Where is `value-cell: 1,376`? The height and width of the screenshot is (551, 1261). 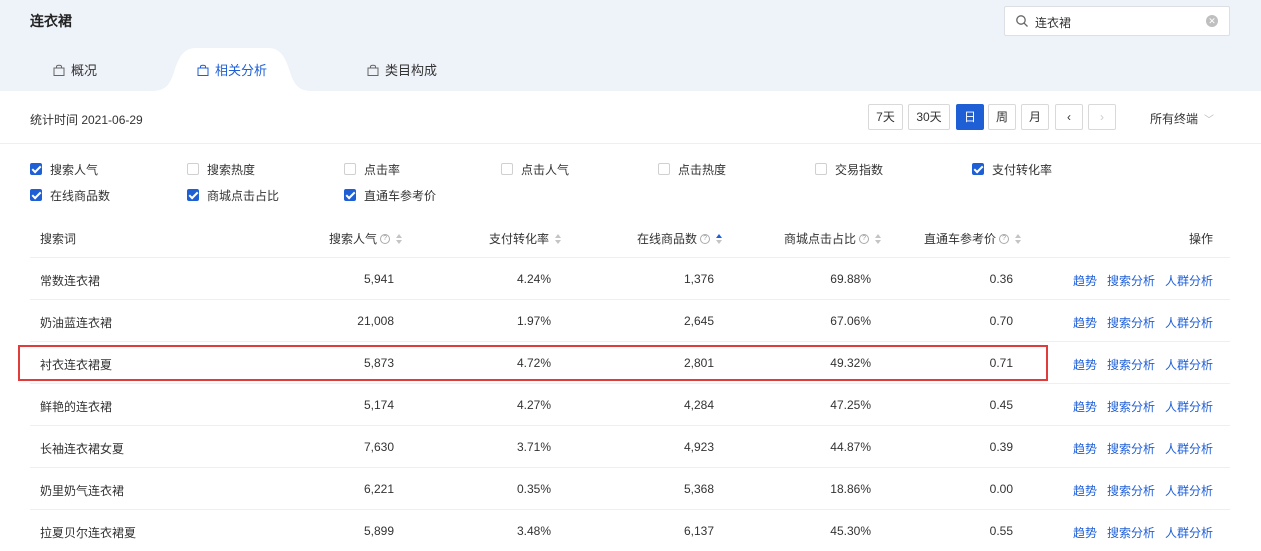
value-cell: 1,376 is located at coordinates (698, 279).